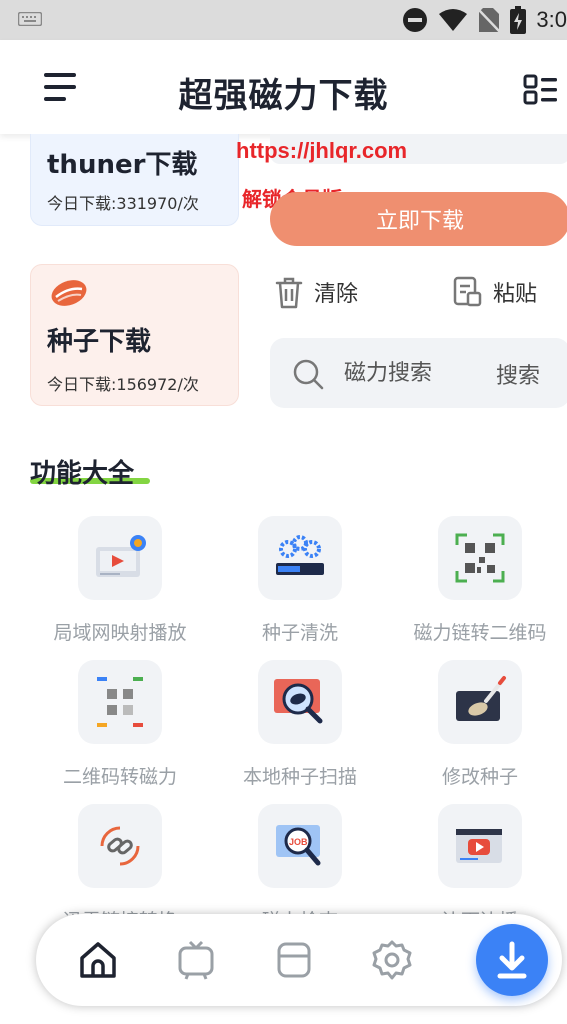 The image size is (567, 1024). Describe the element at coordinates (298, 842) in the screenshot. I see `svg-text: JOB` at that location.